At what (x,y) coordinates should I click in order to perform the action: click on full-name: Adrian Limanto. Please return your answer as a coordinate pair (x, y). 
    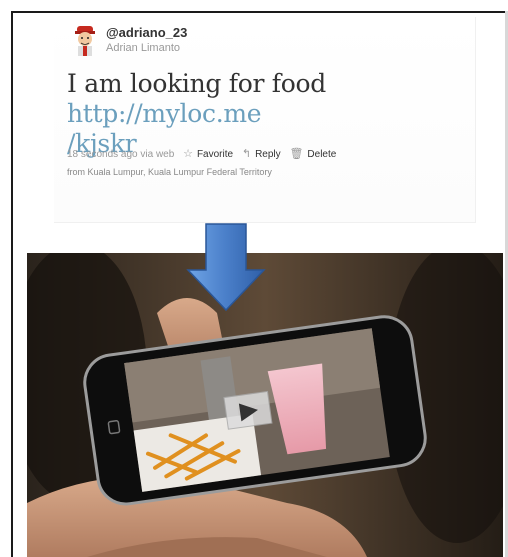
    Looking at the image, I should click on (143, 48).